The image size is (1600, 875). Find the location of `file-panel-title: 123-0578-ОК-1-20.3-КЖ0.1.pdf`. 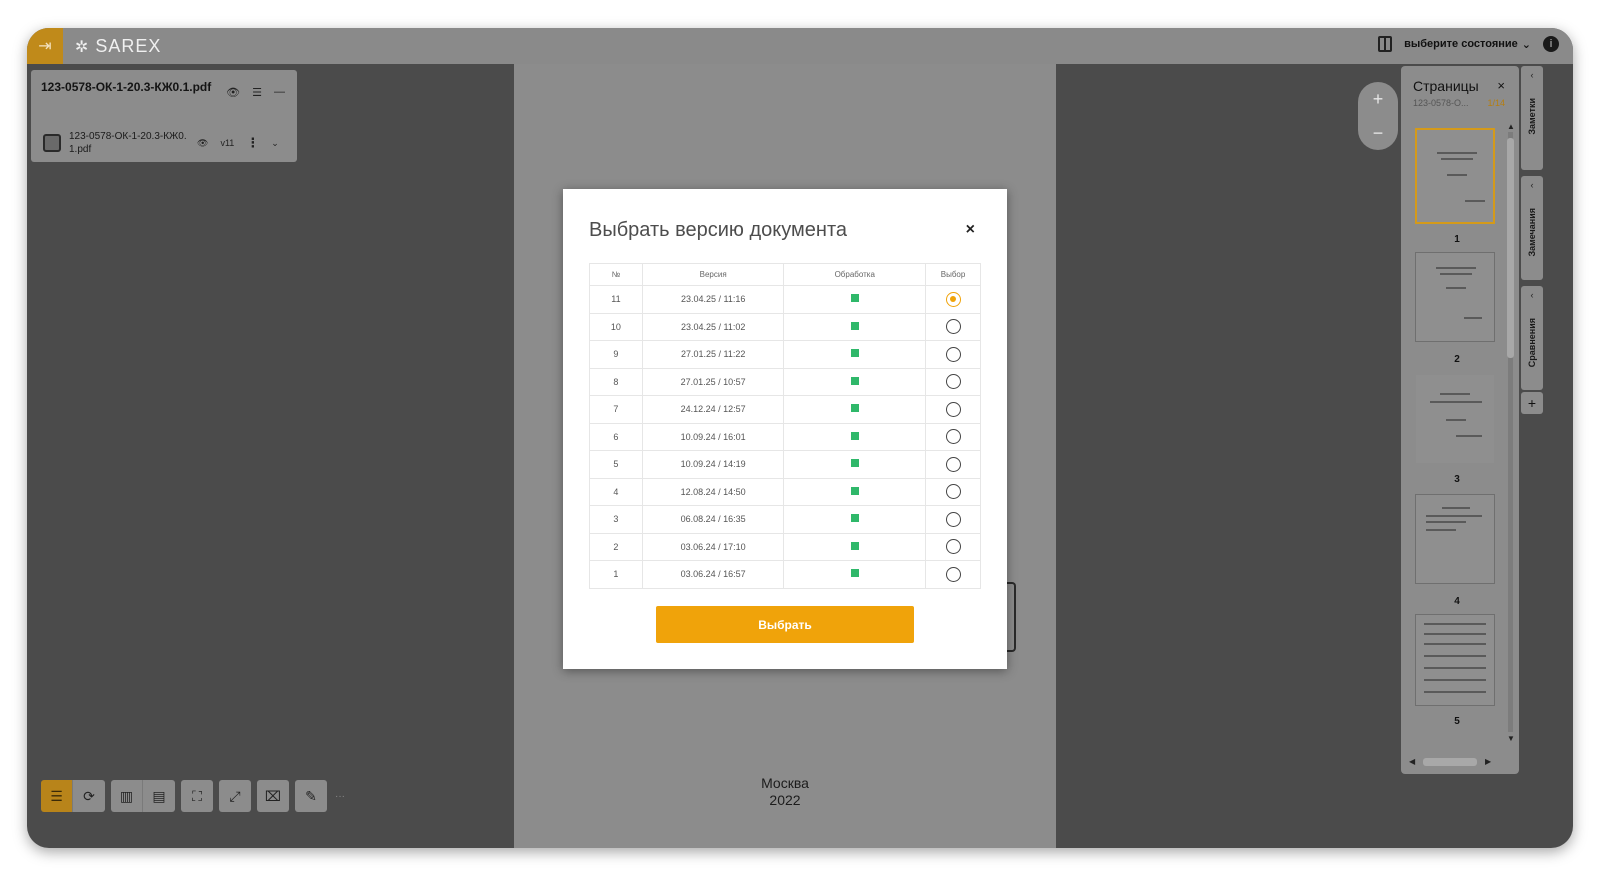

file-panel-title: 123-0578-ОК-1-20.3-КЖ0.1.pdf is located at coordinates (126, 87).